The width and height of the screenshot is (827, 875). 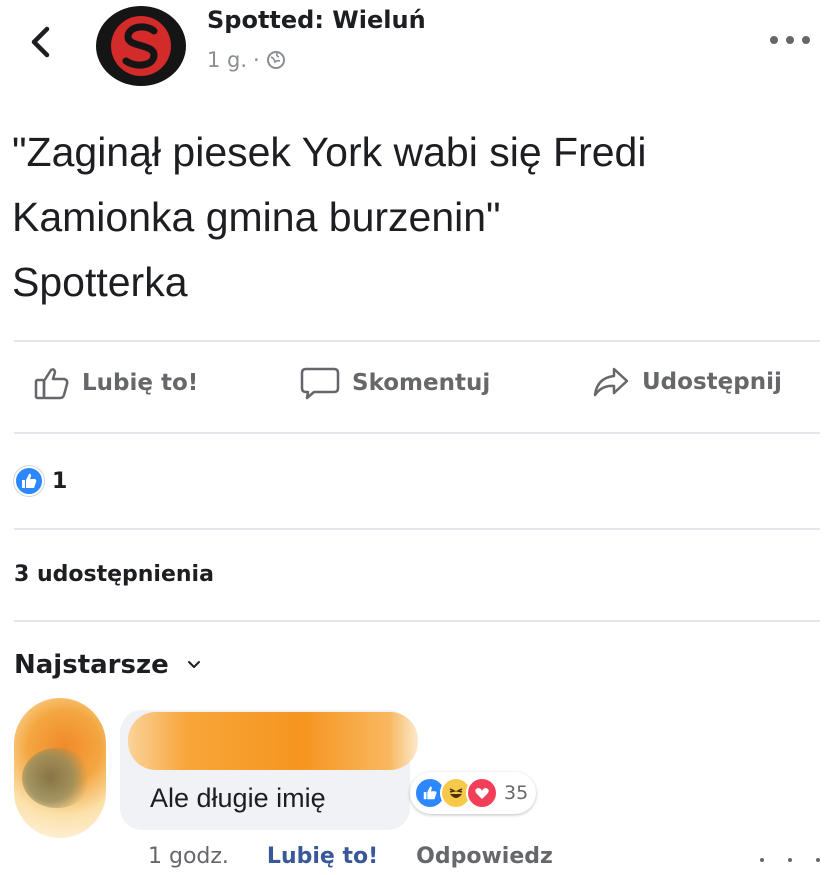 I want to click on share-button: Udostępnij, so click(x=687, y=382).